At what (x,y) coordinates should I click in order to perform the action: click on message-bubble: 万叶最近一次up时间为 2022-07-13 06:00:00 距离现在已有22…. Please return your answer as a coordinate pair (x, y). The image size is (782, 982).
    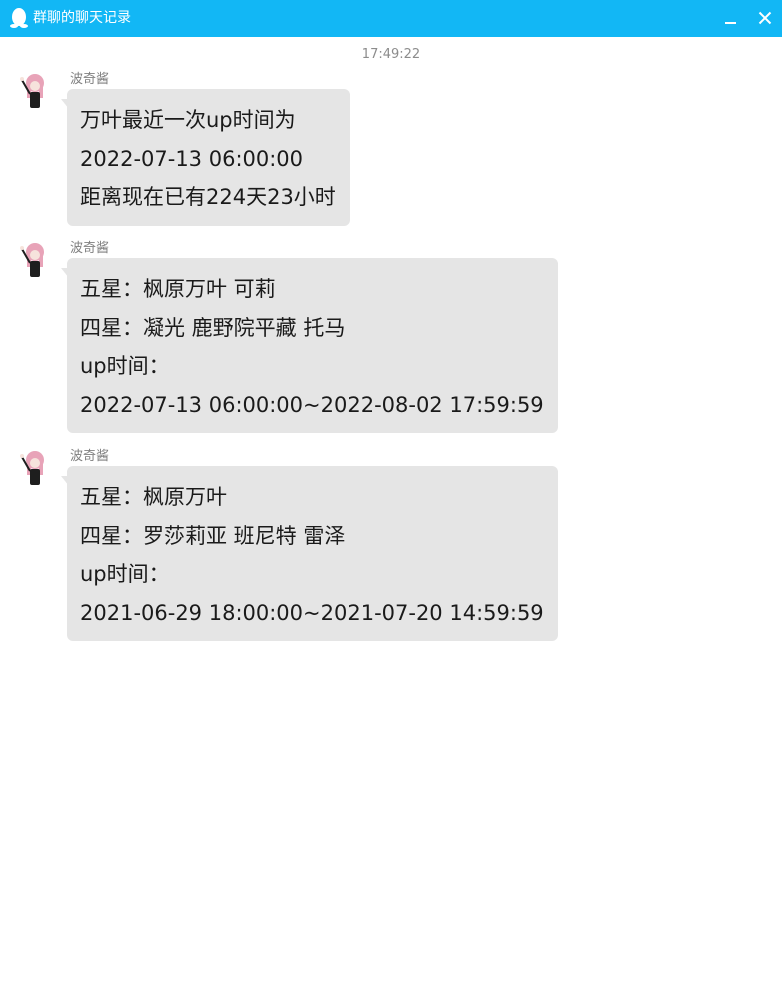
    Looking at the image, I should click on (205, 157).